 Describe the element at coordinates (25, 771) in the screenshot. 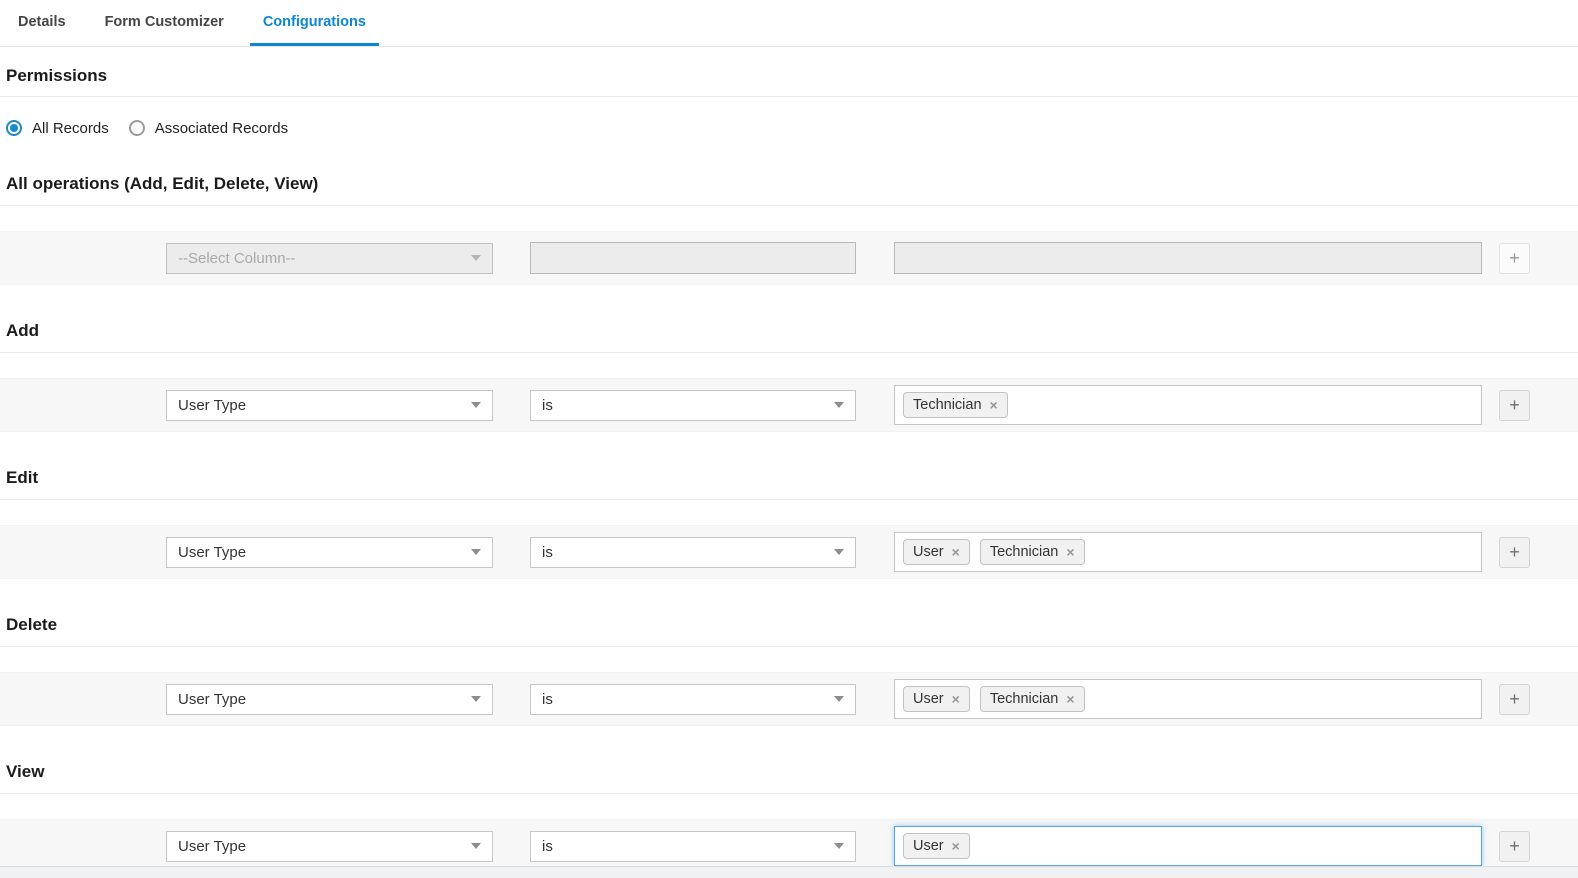

I see `section-heading-view: View` at that location.